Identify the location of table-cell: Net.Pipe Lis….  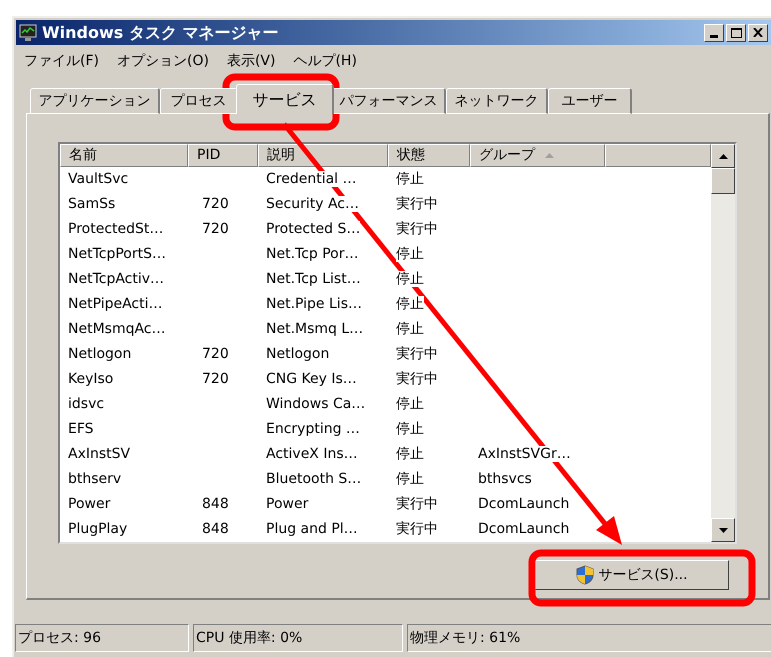
(314, 304).